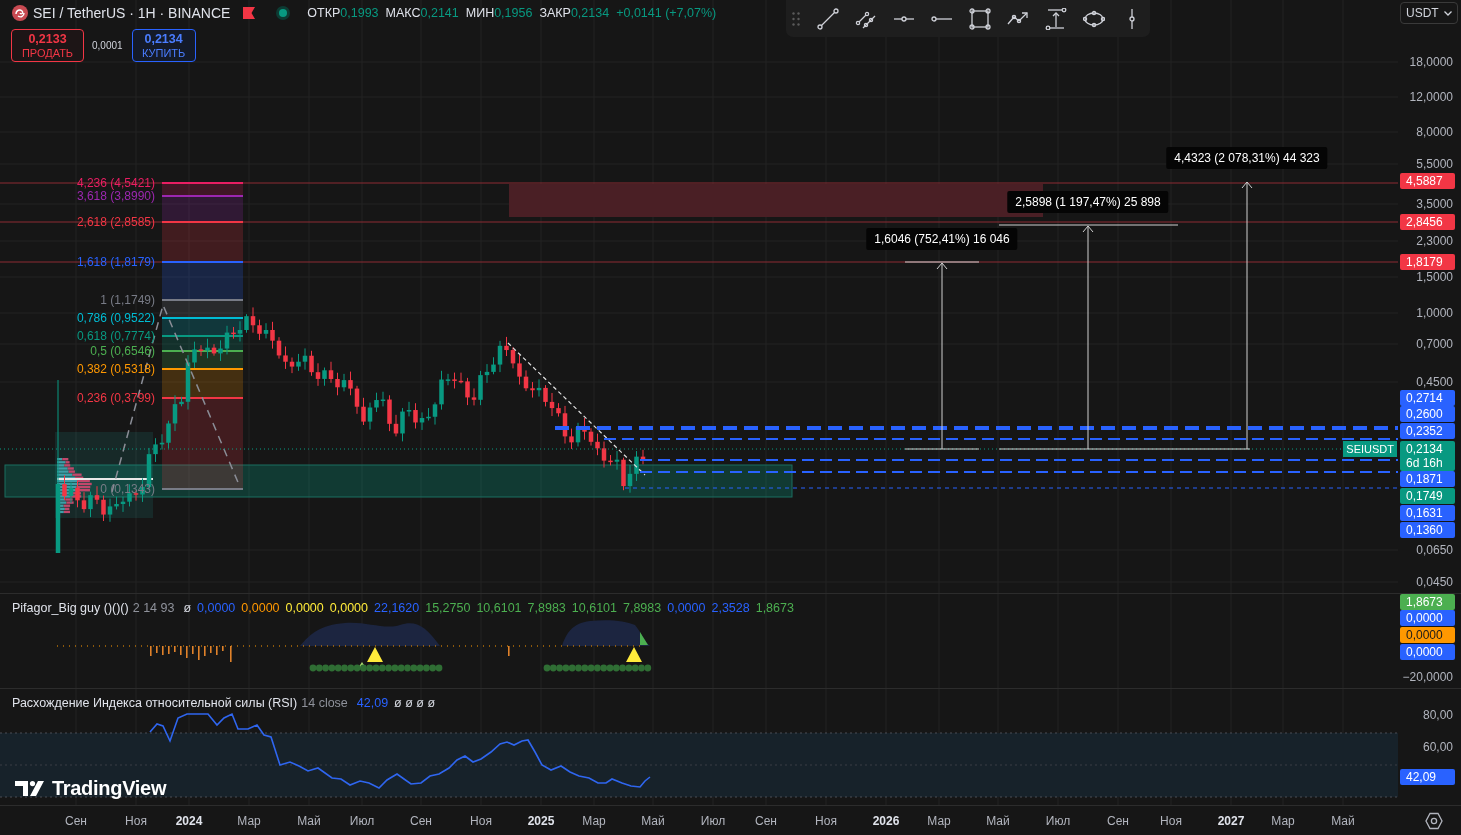  Describe the element at coordinates (1425, 449) in the screenshot. I see `current-price: 0,2134` at that location.